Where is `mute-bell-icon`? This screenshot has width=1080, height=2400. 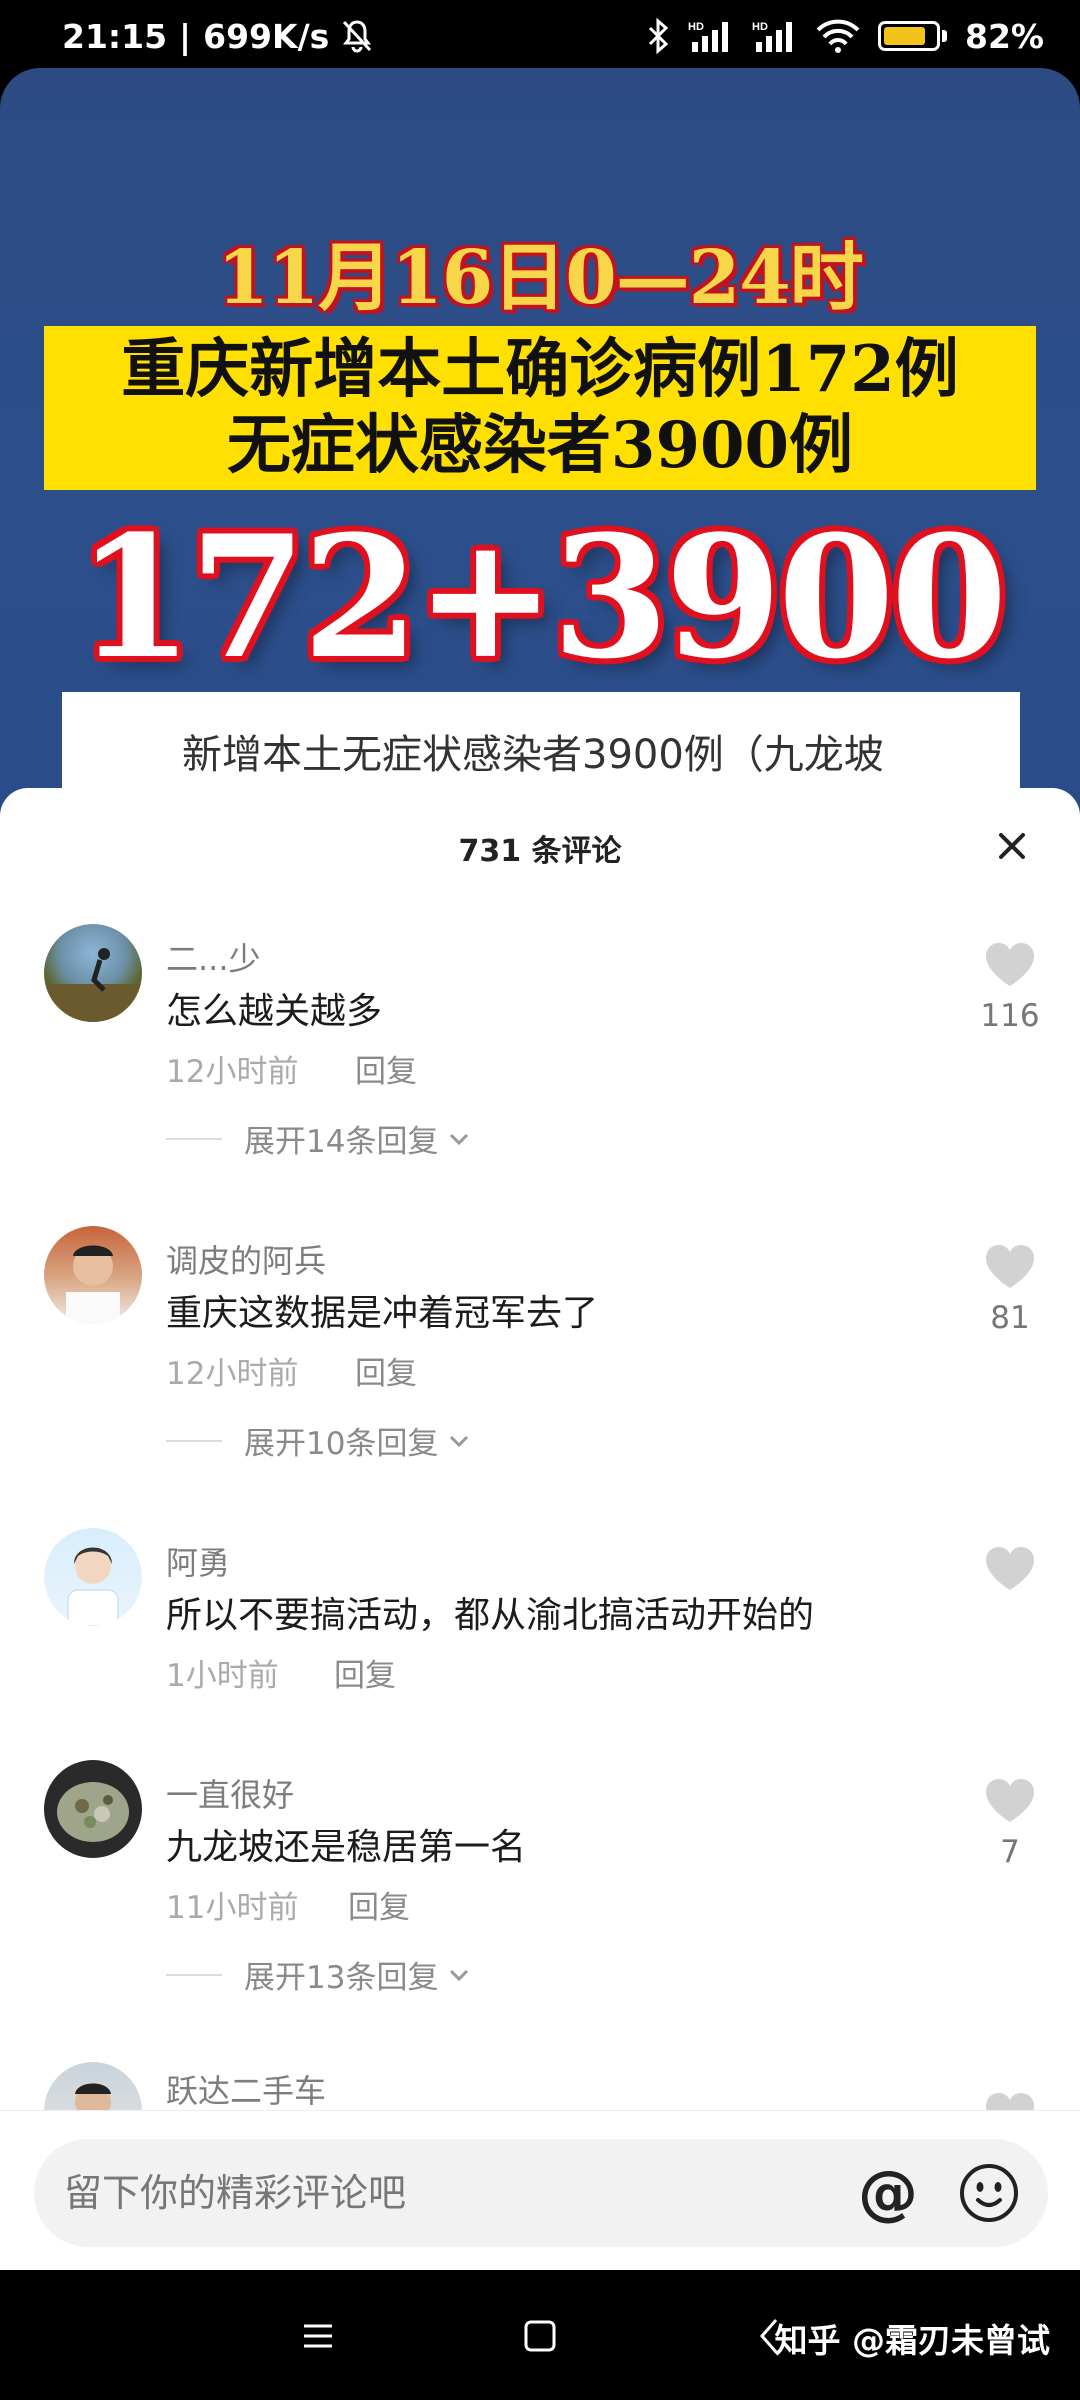
mute-bell-icon is located at coordinates (357, 36).